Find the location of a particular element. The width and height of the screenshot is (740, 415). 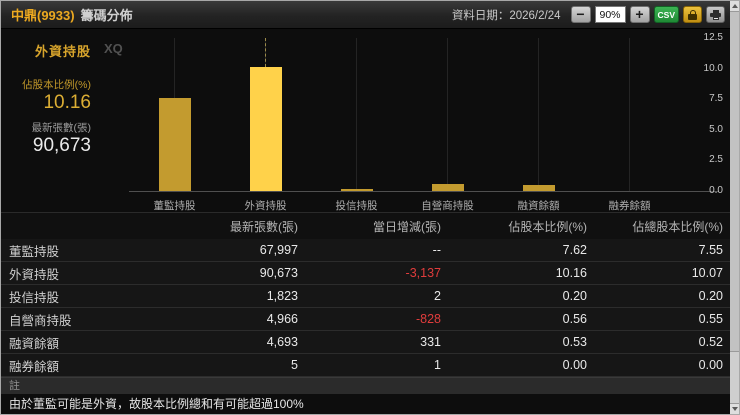

title-bar: 中鼎(9933) 籌碼分佈 資料日期：2026/2/24 − + CSV is located at coordinates (370, 15).